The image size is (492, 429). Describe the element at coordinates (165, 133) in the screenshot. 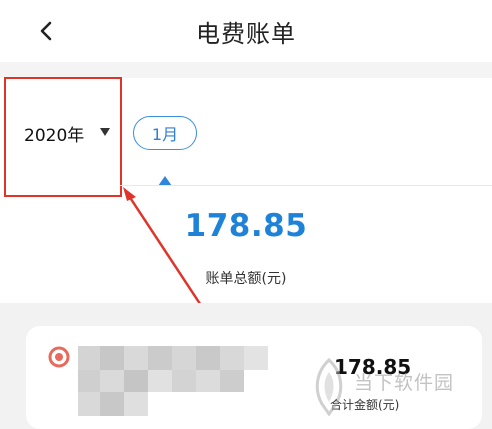

I see `month-tab-jan: 1月` at that location.